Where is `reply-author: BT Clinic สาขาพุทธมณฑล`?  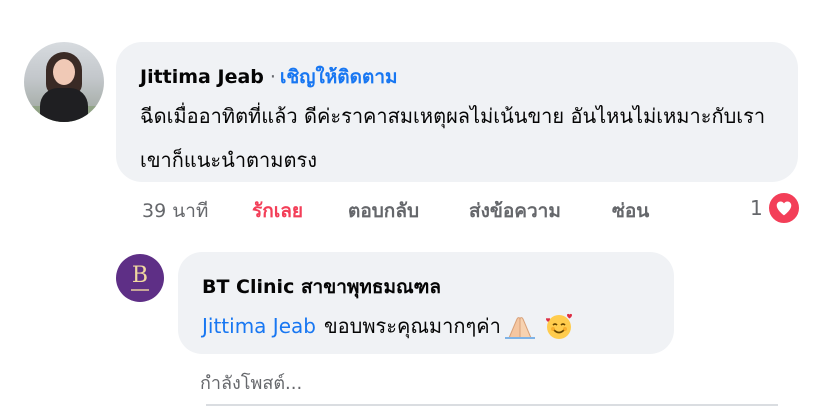 reply-author: BT Clinic สาขาพุทธมณฑล is located at coordinates (321, 287).